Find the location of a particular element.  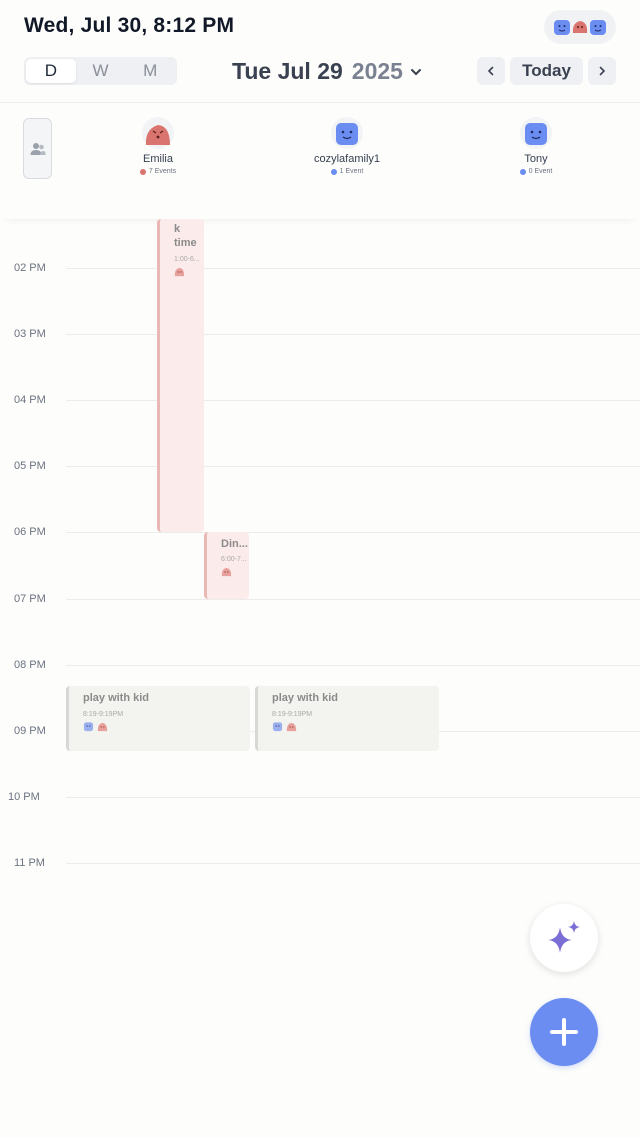

hour-label: 07 PM is located at coordinates (30, 599).